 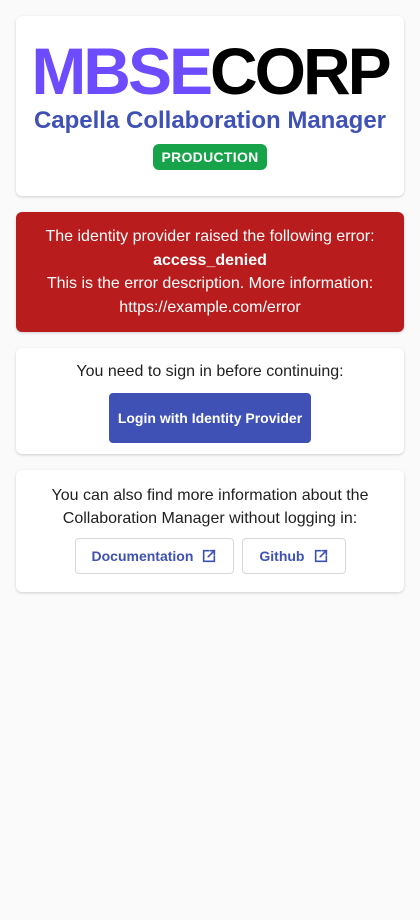 I want to click on signin-prompt: You need to sign in before continuing:, so click(x=210, y=371).